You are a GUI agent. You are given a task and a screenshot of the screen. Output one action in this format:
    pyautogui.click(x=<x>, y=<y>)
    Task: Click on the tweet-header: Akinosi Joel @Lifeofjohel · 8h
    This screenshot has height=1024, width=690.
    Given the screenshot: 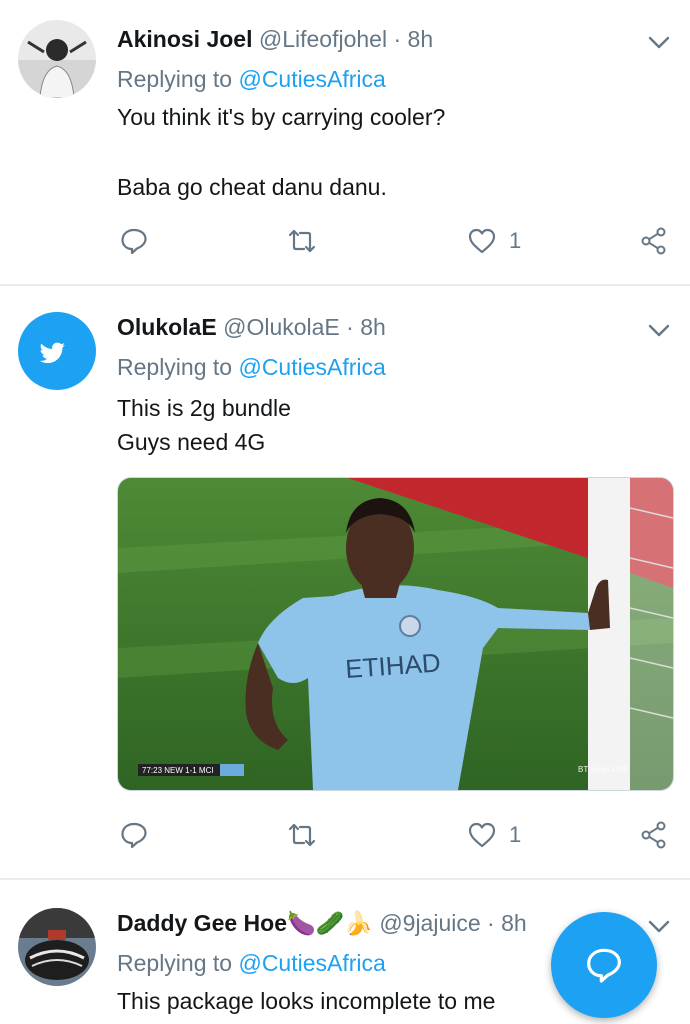 What is the action you would take?
    pyautogui.click(x=275, y=39)
    